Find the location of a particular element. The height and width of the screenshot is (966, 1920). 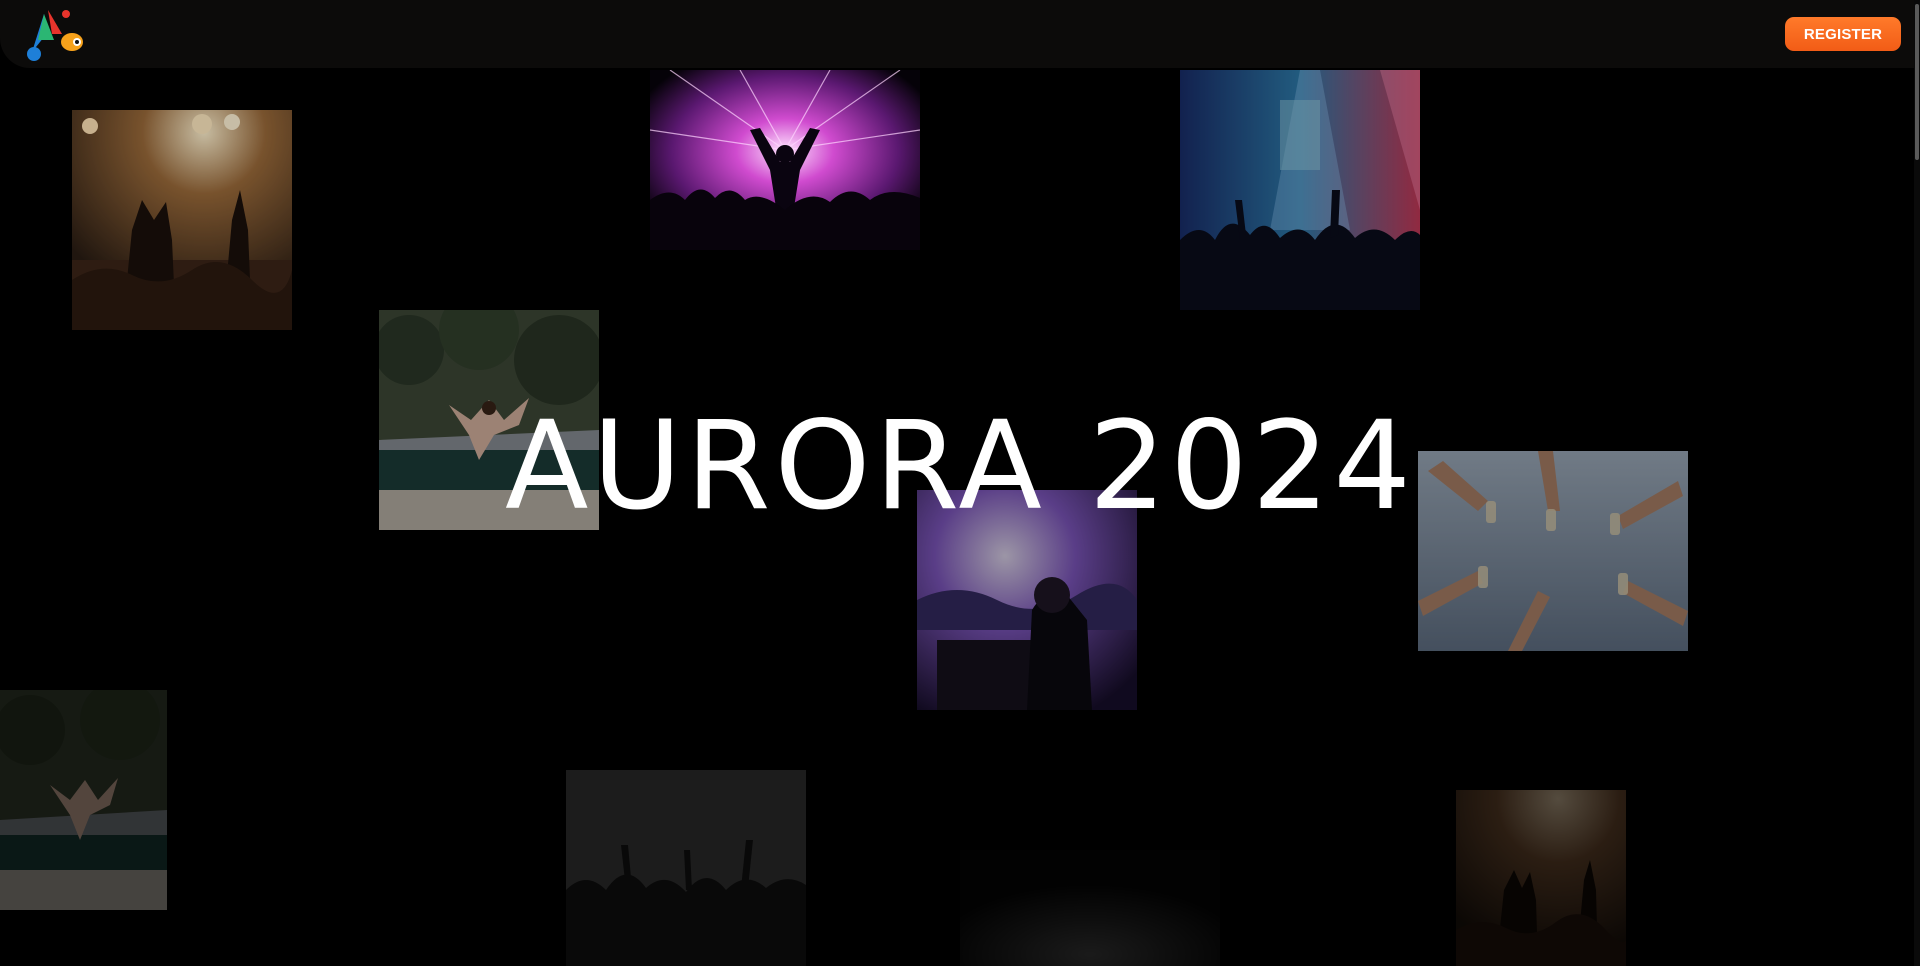

gallery-photo-dark-stage is located at coordinates (1090, 908).